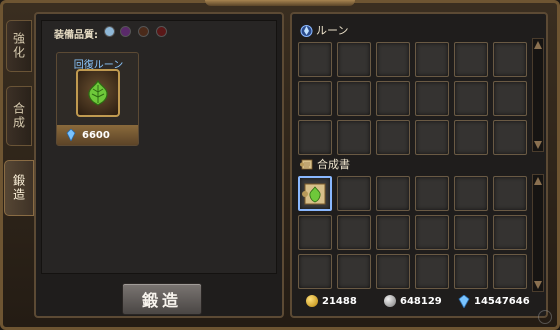  What do you see at coordinates (98, 93) in the screenshot?
I see `green-leaf-rune-icon` at bounding box center [98, 93].